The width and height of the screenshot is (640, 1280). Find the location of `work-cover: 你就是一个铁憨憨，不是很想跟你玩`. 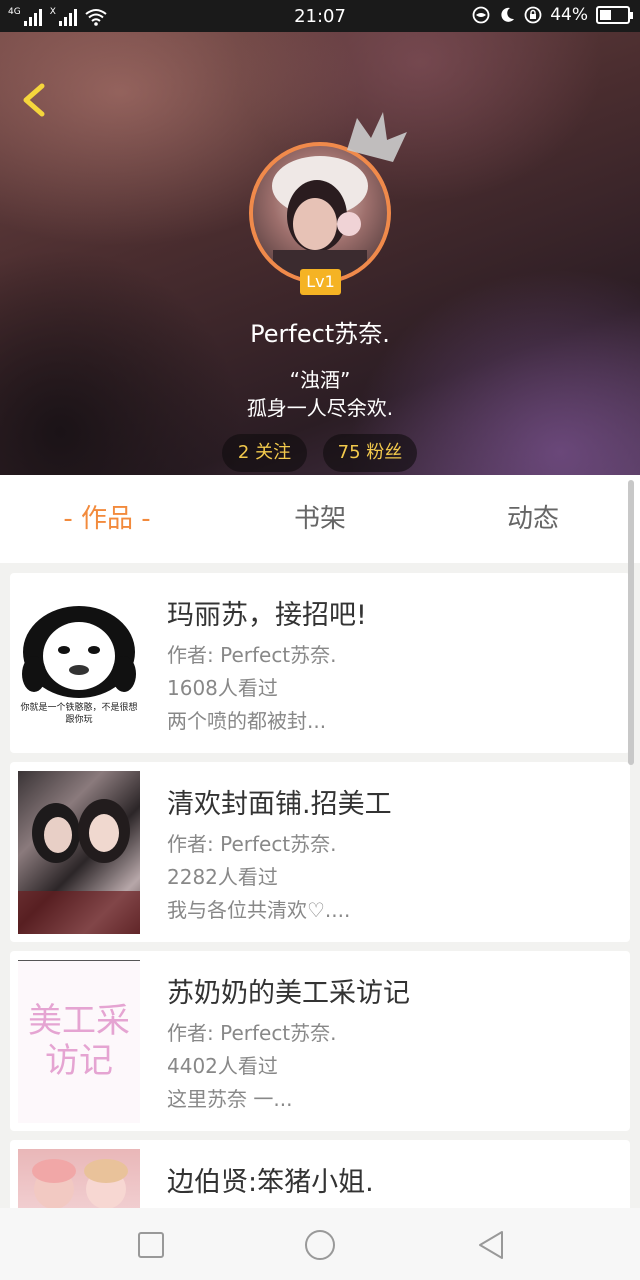

work-cover: 你就是一个铁憨憨，不是很想跟你玩 is located at coordinates (79, 663).